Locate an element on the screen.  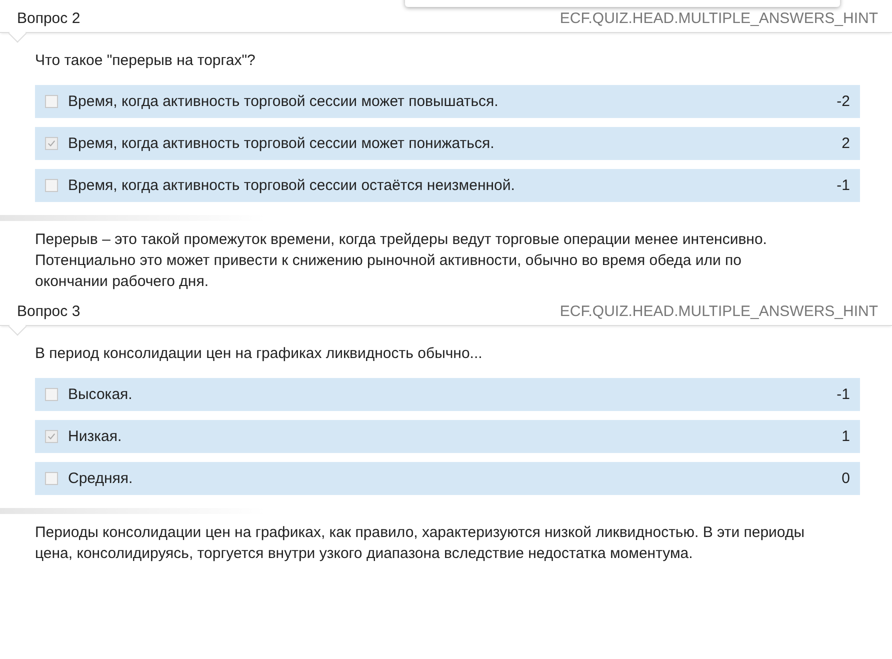
answer-score: 2 is located at coordinates (846, 143).